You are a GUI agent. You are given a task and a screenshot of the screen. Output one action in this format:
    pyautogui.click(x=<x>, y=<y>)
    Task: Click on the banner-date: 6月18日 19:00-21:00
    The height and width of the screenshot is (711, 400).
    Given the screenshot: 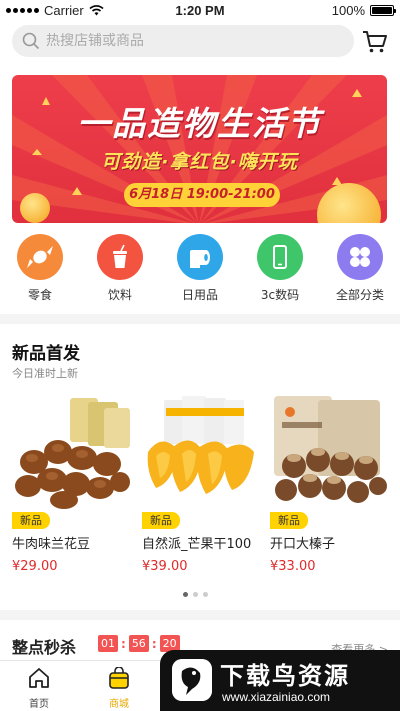 What is the action you would take?
    pyautogui.click(x=202, y=195)
    